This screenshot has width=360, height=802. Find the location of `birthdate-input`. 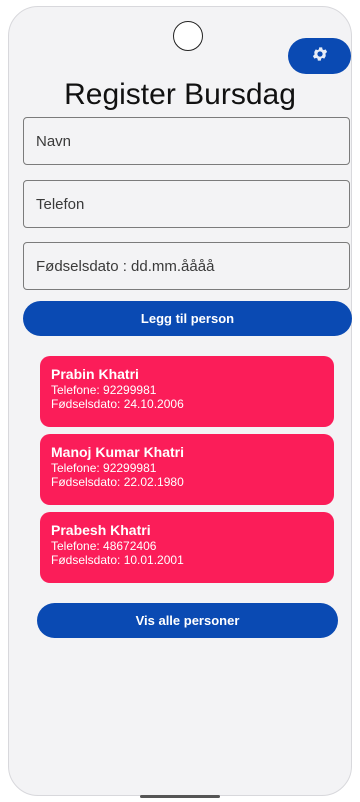

birthdate-input is located at coordinates (186, 266).